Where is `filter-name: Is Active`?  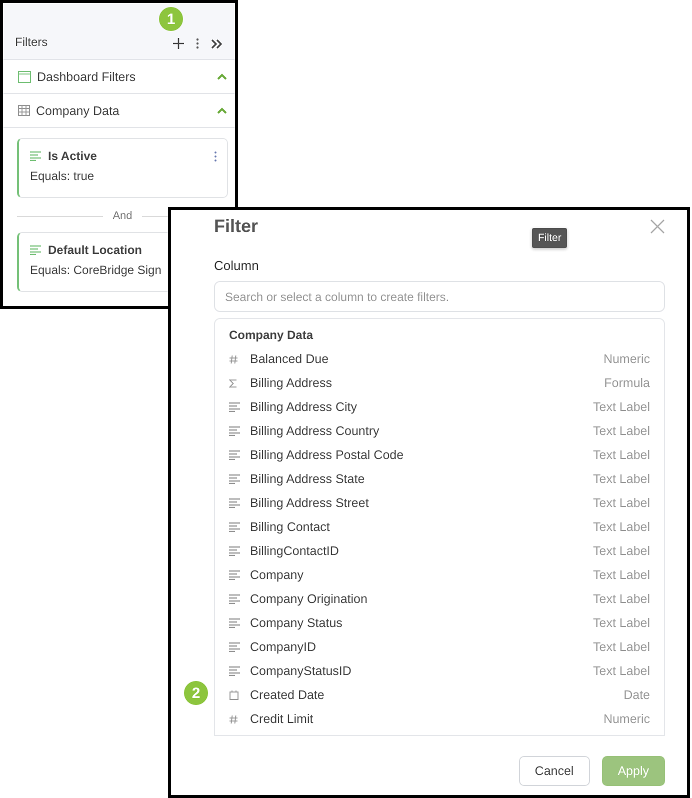 filter-name: Is Active is located at coordinates (73, 156).